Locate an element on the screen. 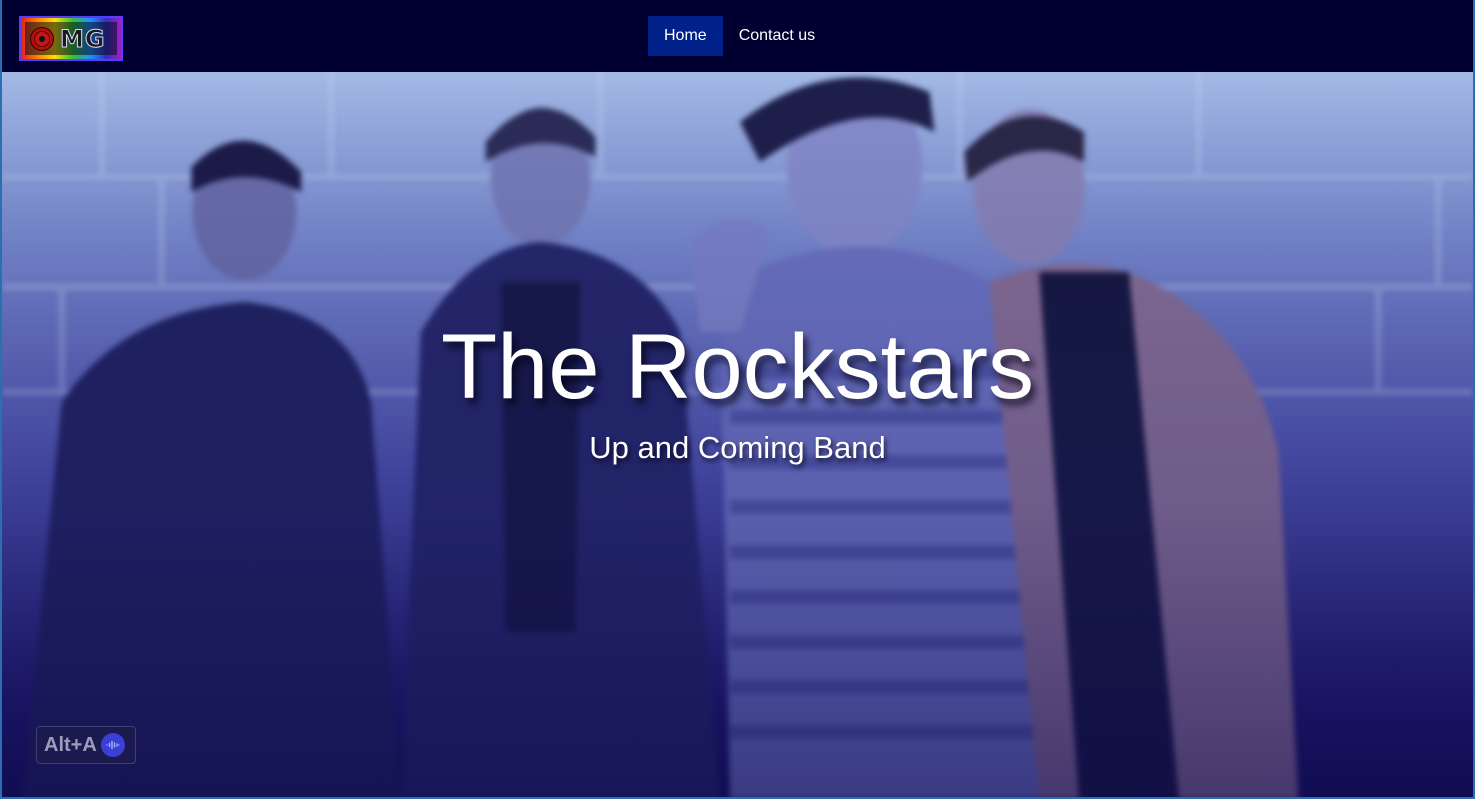 The height and width of the screenshot is (799, 1475). nav-link-contact-us: Contact us is located at coordinates (777, 36).